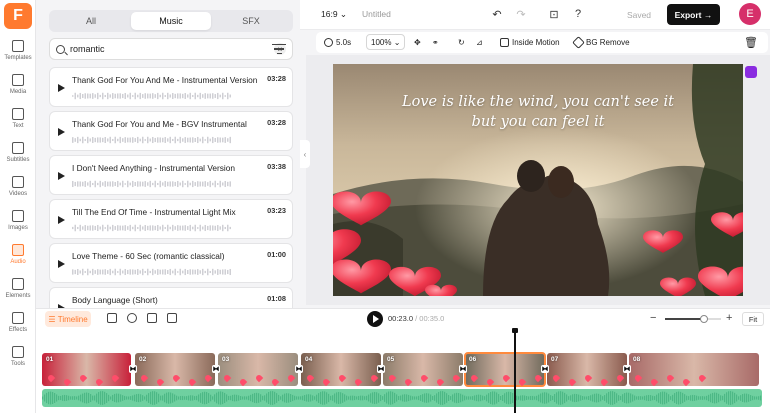  What do you see at coordinates (461, 42) in the screenshot?
I see `rotate-icon: ↻` at bounding box center [461, 42].